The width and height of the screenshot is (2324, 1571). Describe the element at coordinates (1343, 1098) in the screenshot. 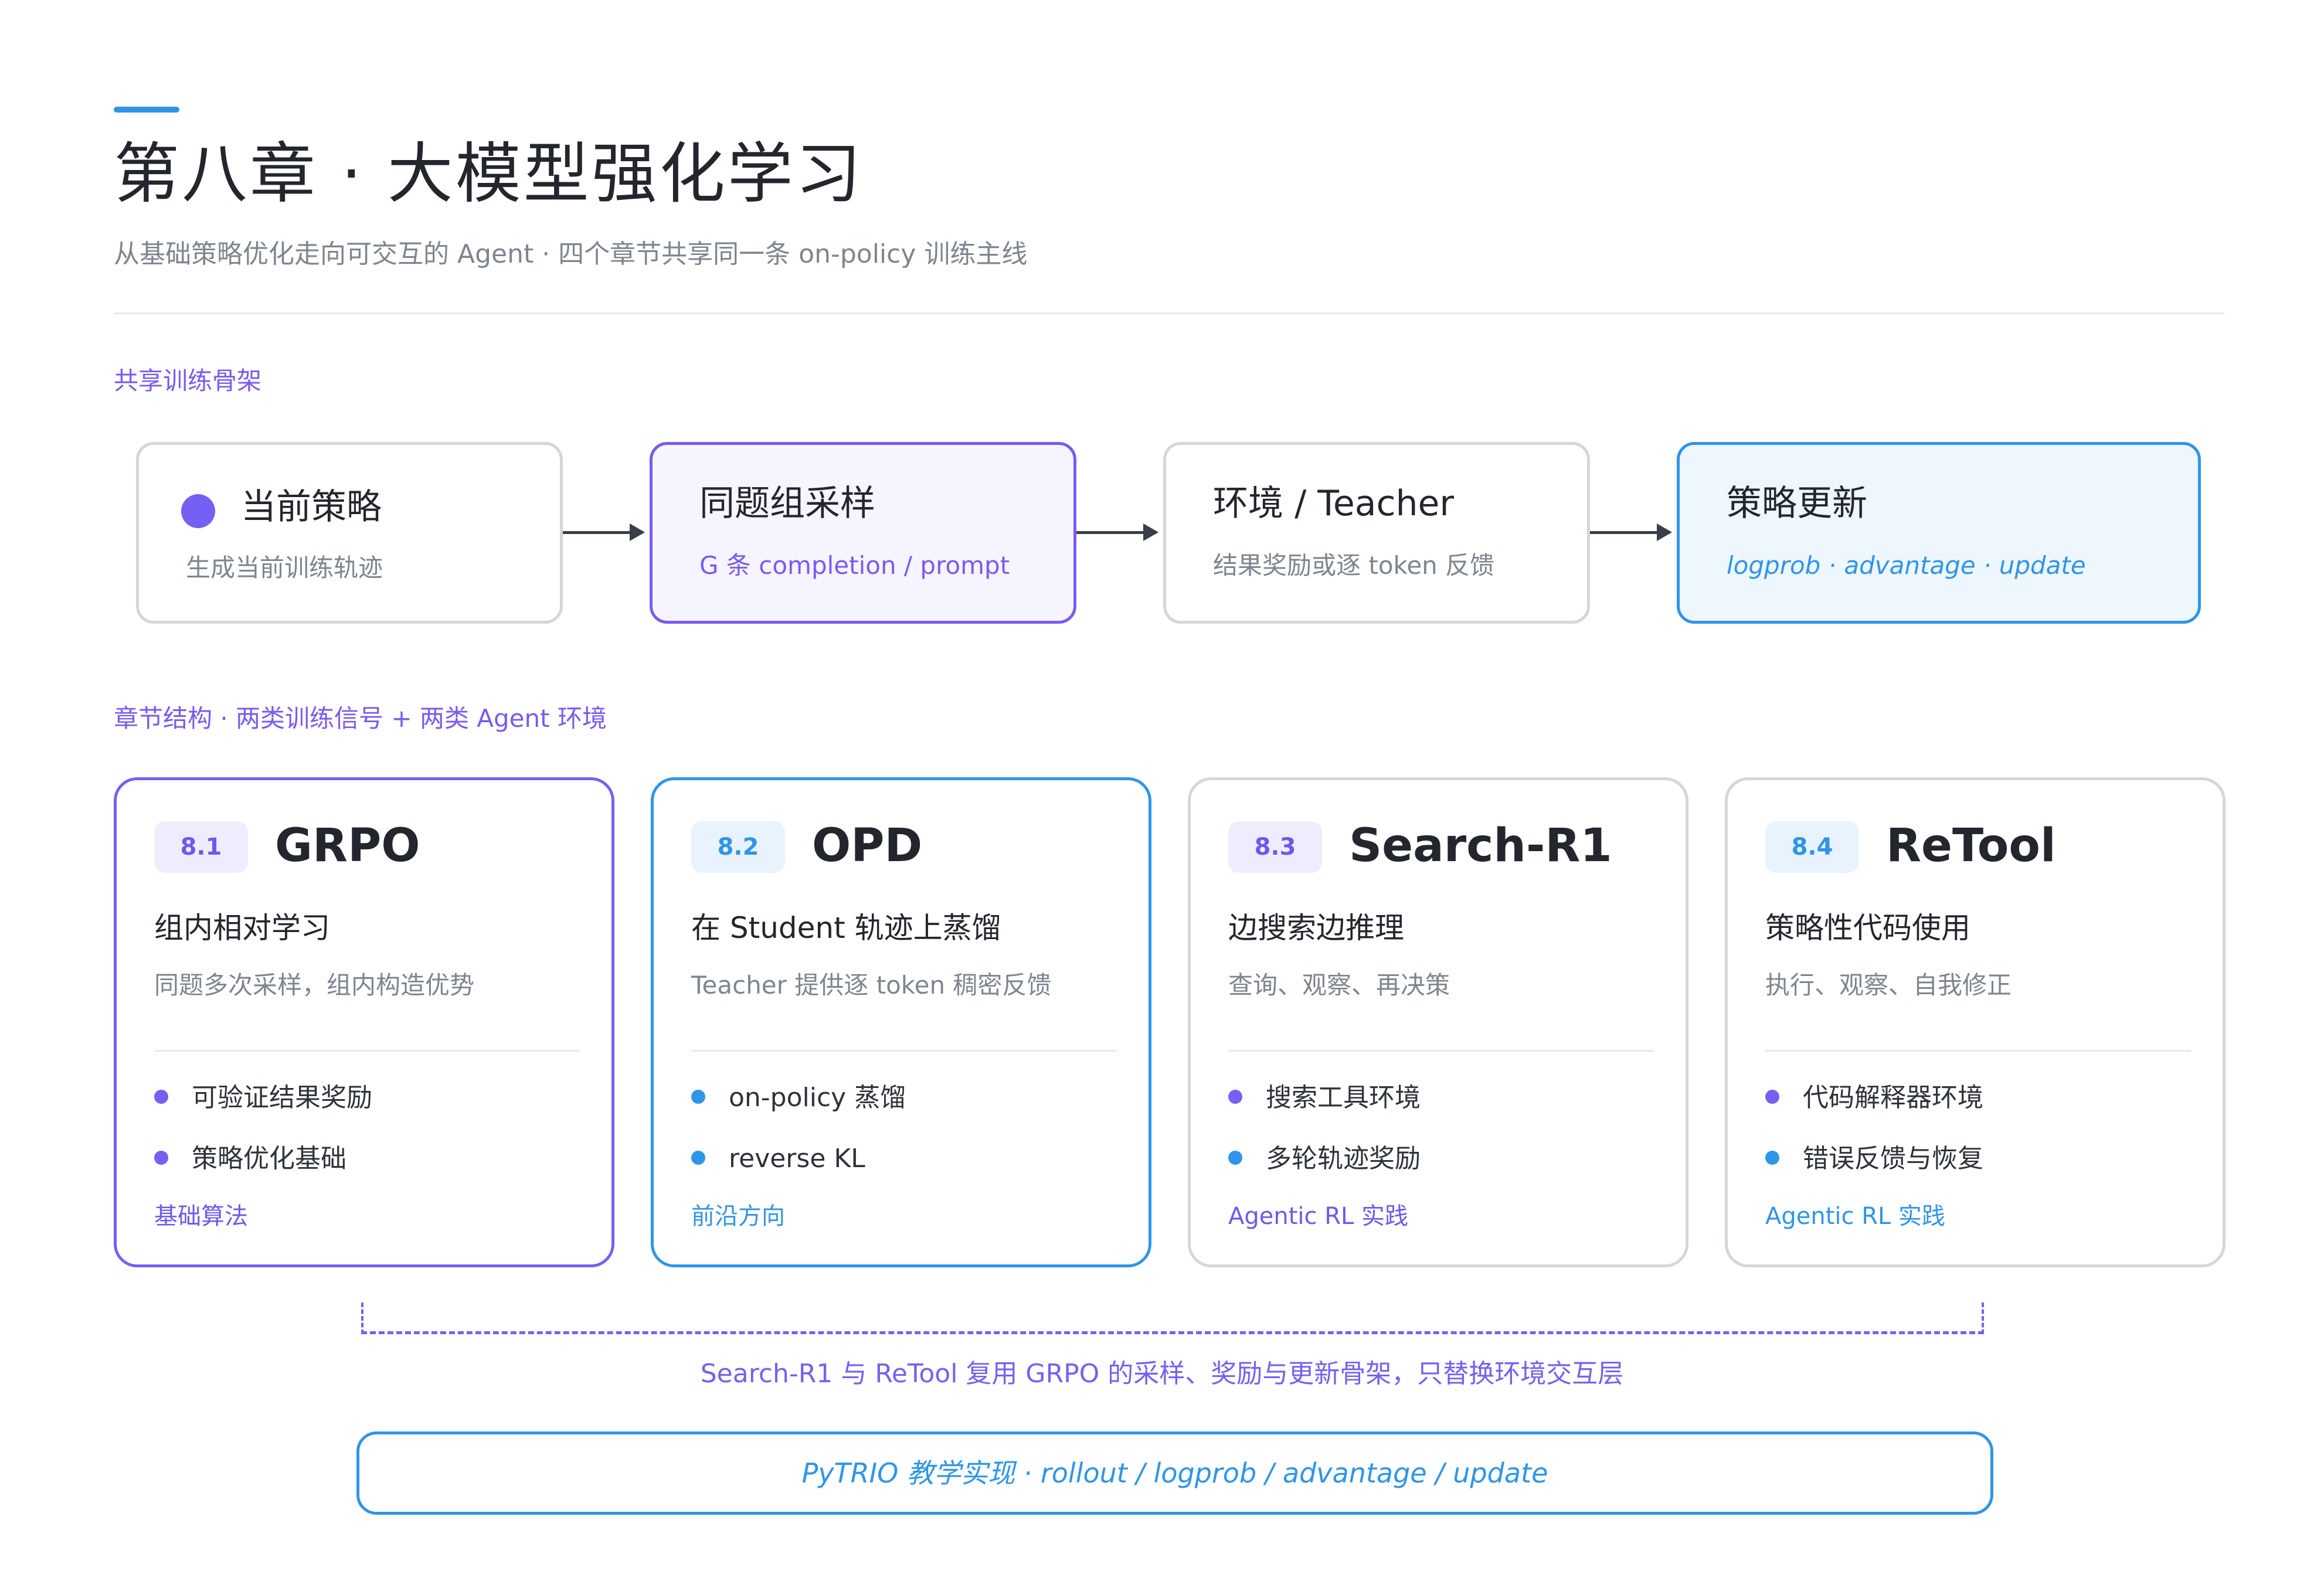

I see `feature-label: 搜索工具环境` at that location.